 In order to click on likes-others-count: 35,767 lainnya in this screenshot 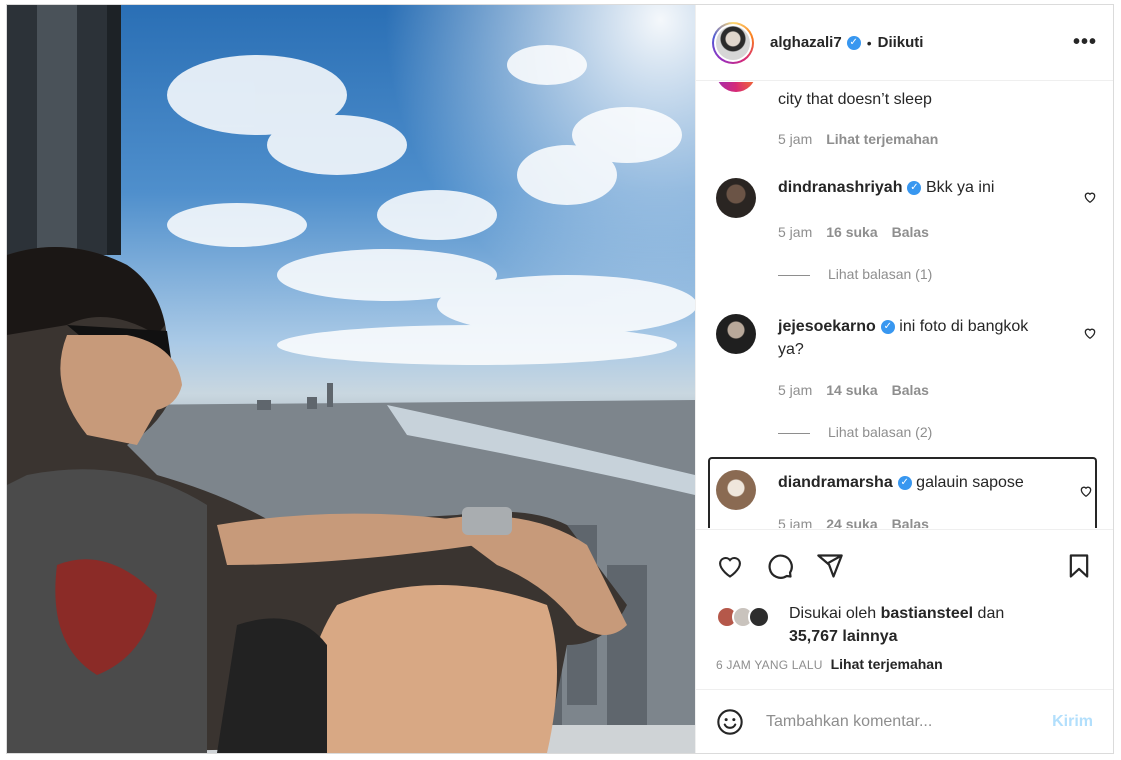, I will do `click(843, 636)`.